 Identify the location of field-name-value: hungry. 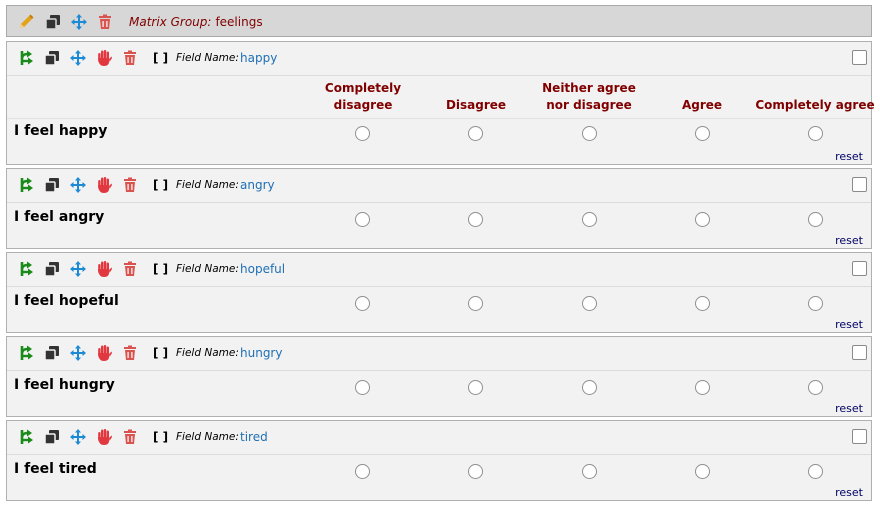
(261, 353).